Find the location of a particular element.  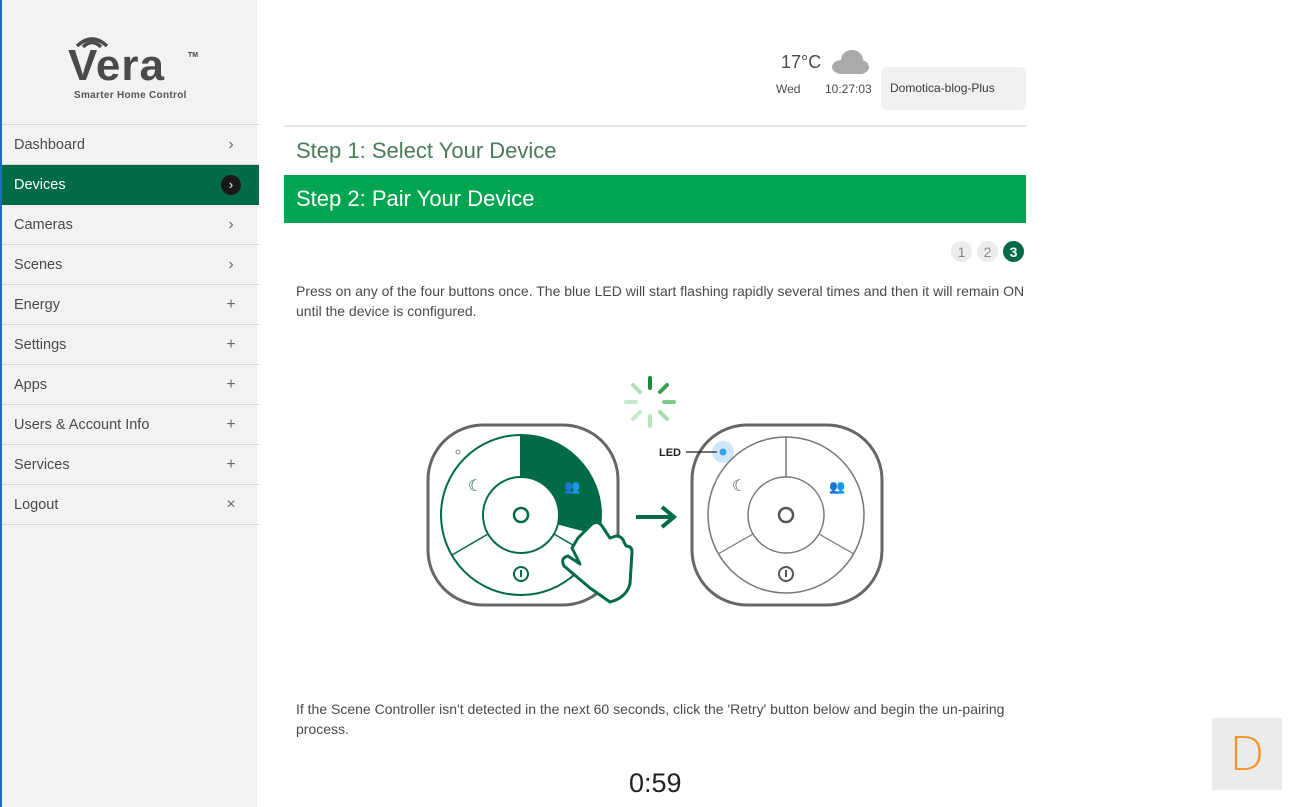

sidebar-item-devices: Devices › is located at coordinates (130, 185).